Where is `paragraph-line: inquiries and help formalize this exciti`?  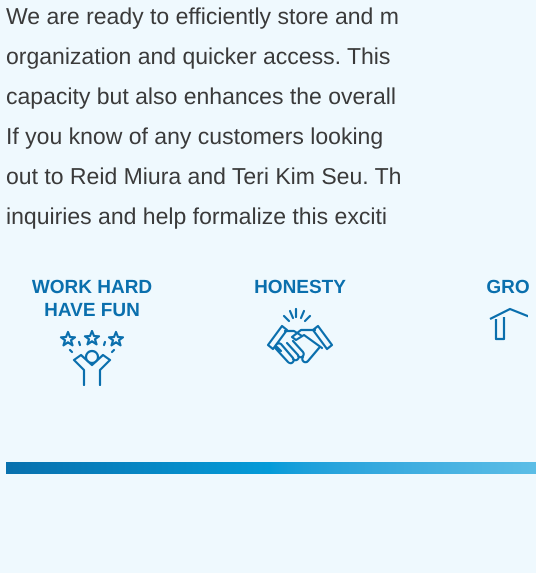 paragraph-line: inquiries and help formalize this exciti is located at coordinates (197, 216).